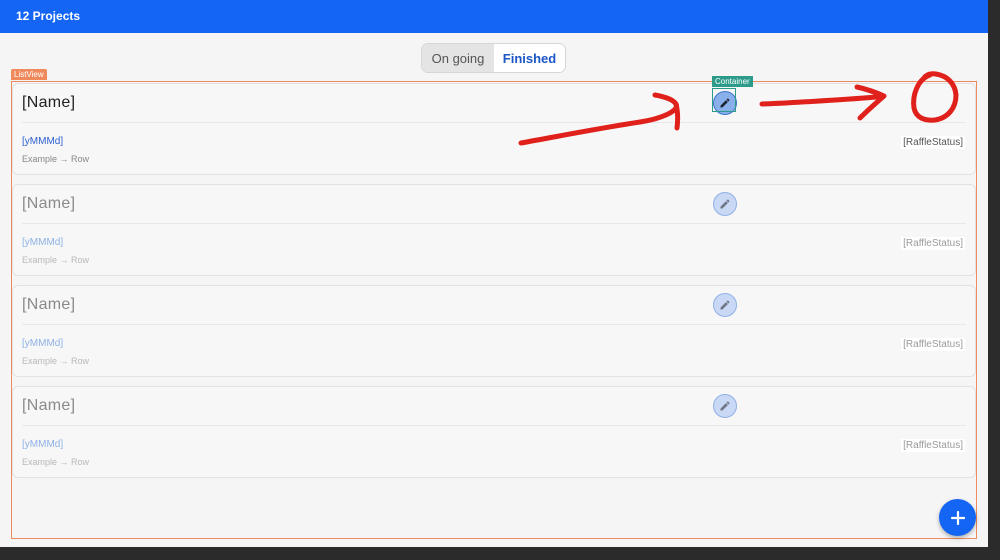  I want to click on listview-debug-label: ListView, so click(29, 74).